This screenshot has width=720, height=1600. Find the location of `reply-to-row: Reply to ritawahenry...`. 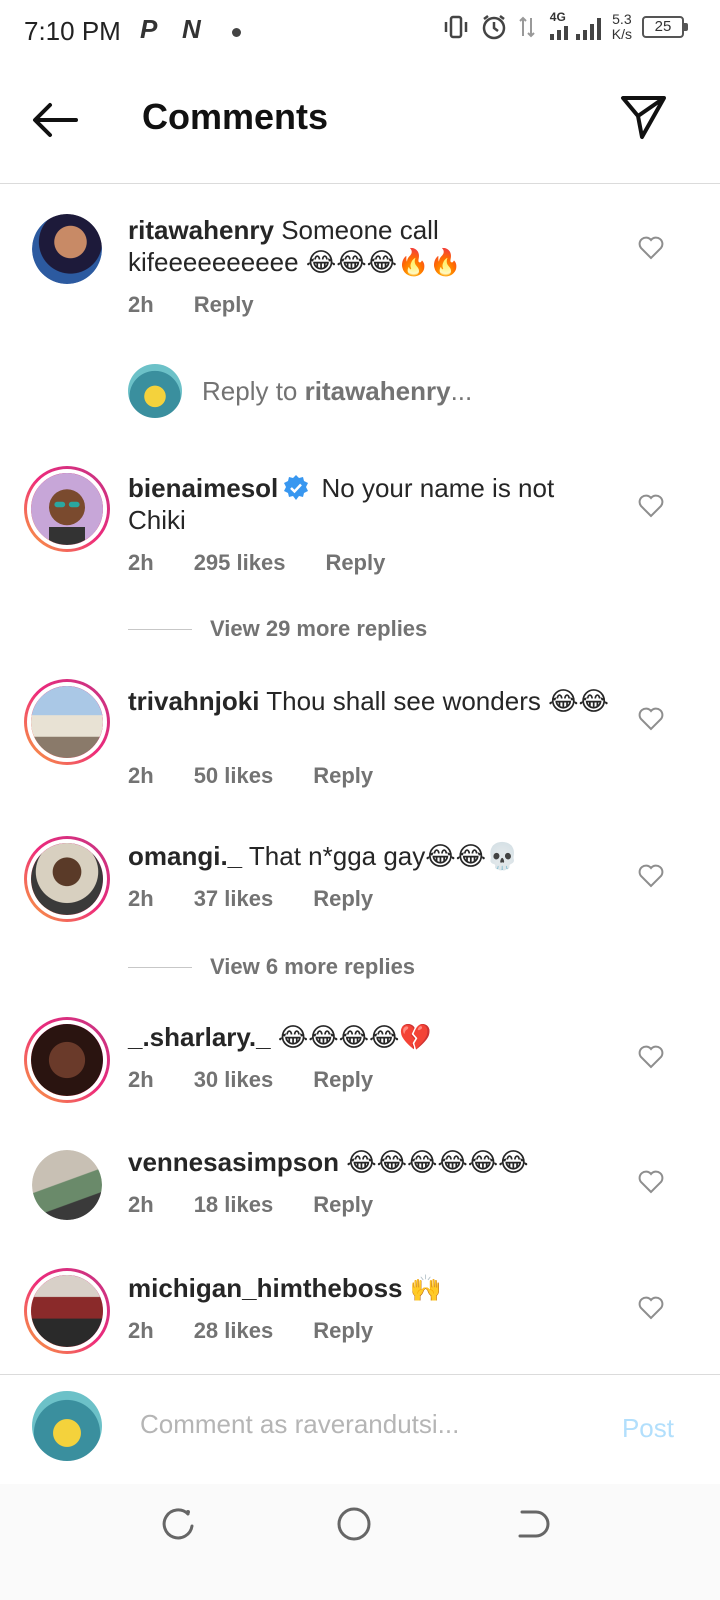

reply-to-row: Reply to ritawahenry... is located at coordinates (300, 391).